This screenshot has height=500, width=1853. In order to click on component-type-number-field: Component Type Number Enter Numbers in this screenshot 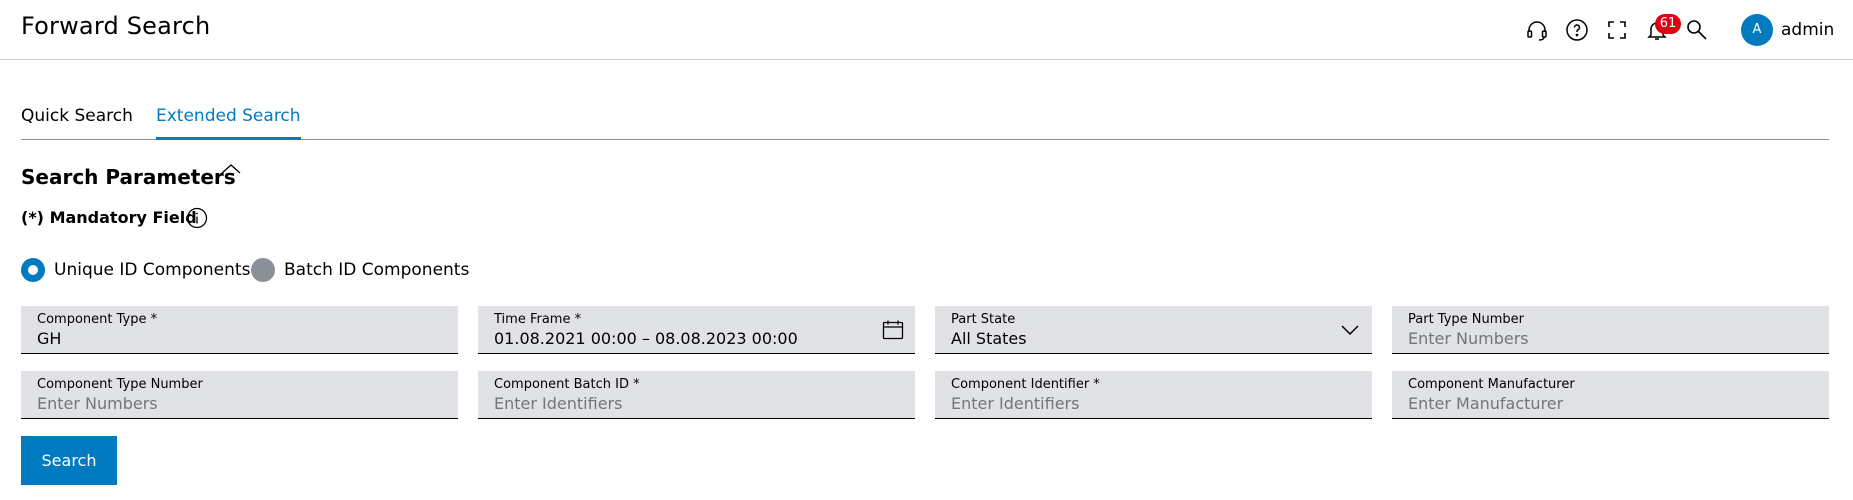, I will do `click(239, 395)`.